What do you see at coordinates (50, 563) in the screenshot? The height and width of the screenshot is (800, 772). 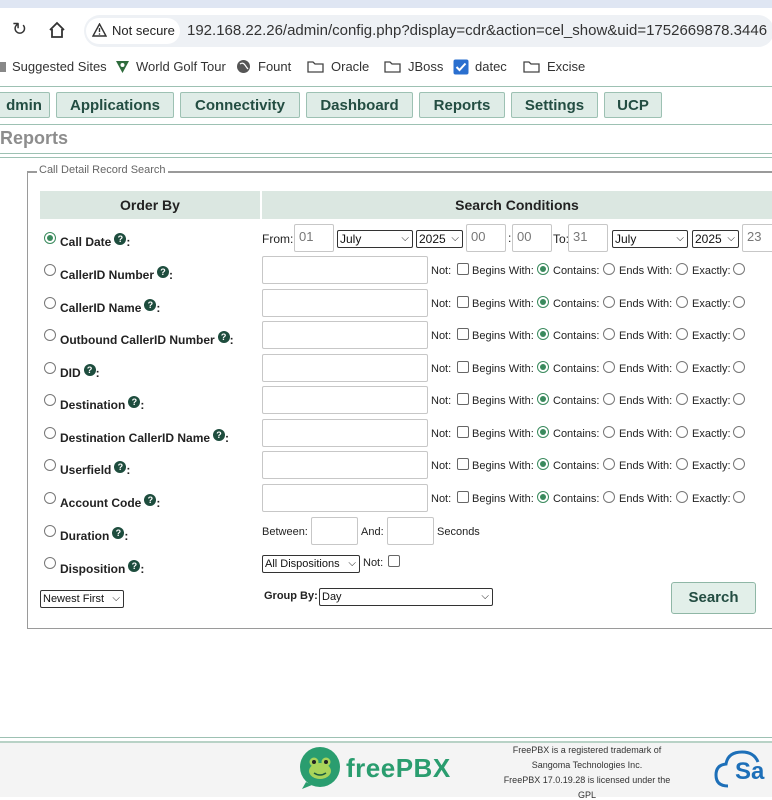 I see `order-radio-disposition` at bounding box center [50, 563].